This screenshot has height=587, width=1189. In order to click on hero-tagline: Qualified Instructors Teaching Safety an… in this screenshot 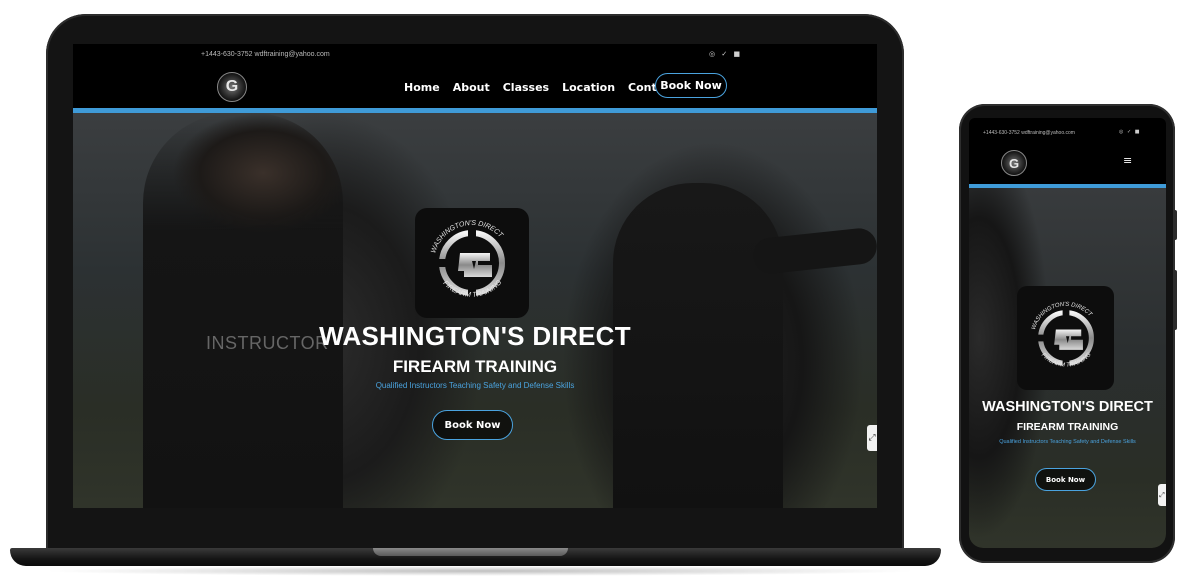, I will do `click(475, 385)`.